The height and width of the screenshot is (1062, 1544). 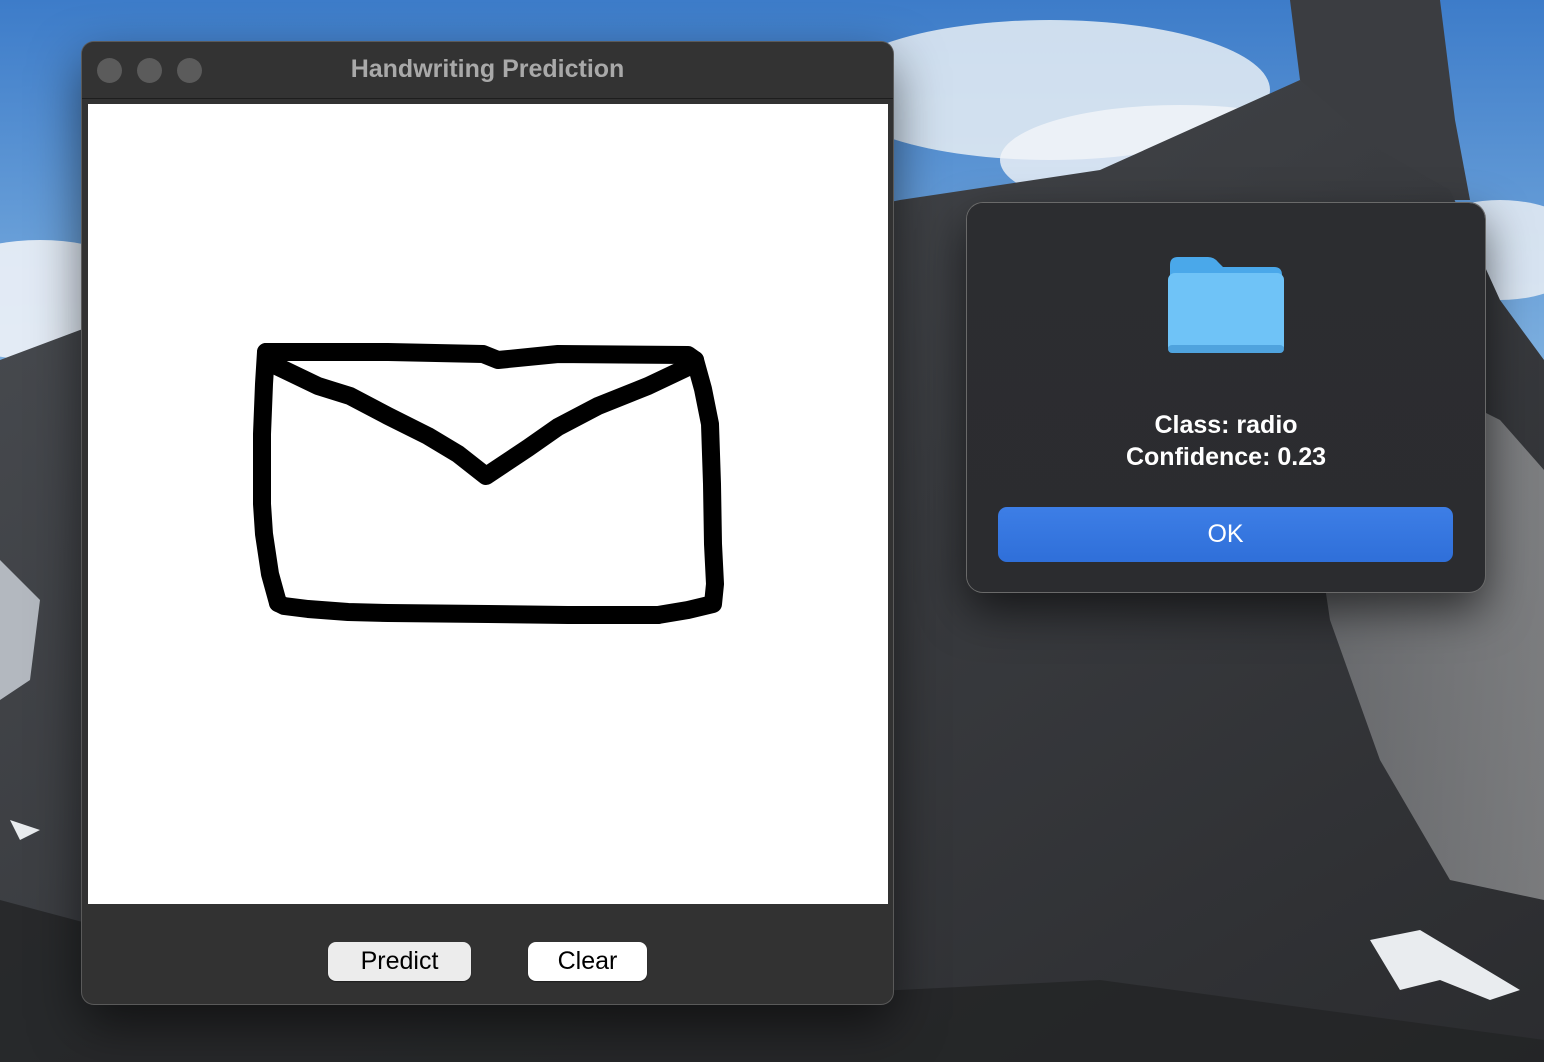 What do you see at coordinates (1226, 425) in the screenshot?
I see `prediction-class-text: Class: radio` at bounding box center [1226, 425].